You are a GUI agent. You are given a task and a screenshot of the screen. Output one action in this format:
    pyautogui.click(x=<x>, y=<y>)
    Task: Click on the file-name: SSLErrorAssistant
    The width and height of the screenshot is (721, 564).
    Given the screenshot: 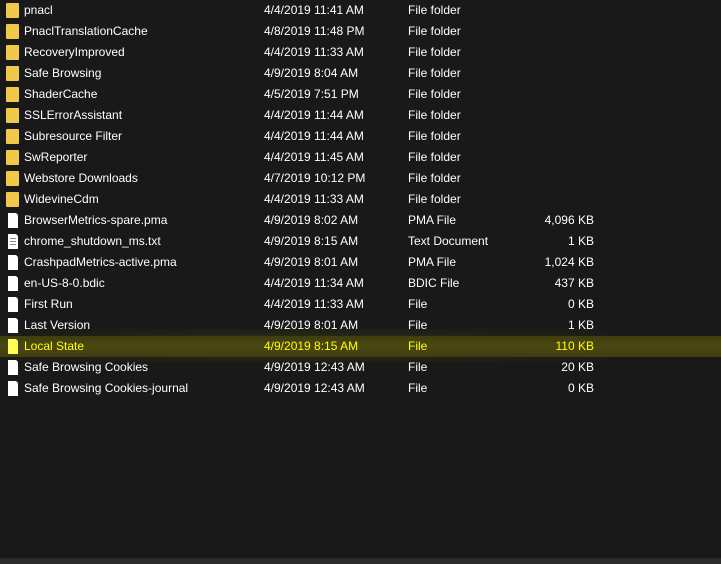 What is the action you would take?
    pyautogui.click(x=73, y=115)
    